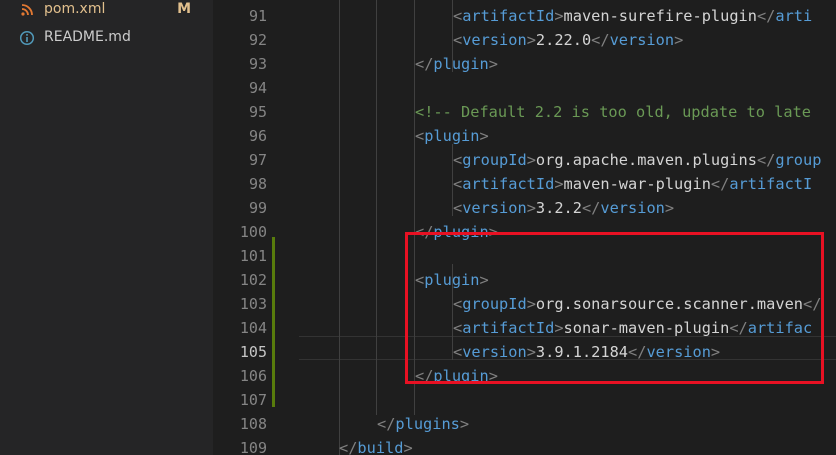  Describe the element at coordinates (646, 160) in the screenshot. I see `text-content: org.apache.maven.plugins` at that location.